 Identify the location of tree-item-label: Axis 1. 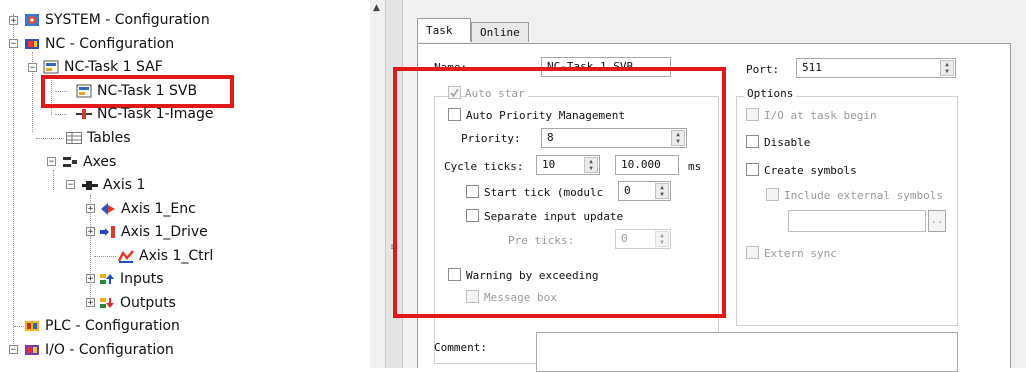
(124, 185).